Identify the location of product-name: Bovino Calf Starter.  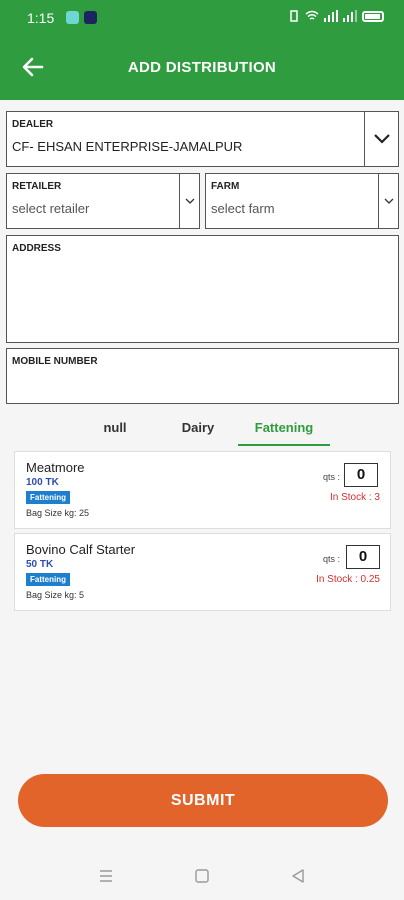
(81, 549).